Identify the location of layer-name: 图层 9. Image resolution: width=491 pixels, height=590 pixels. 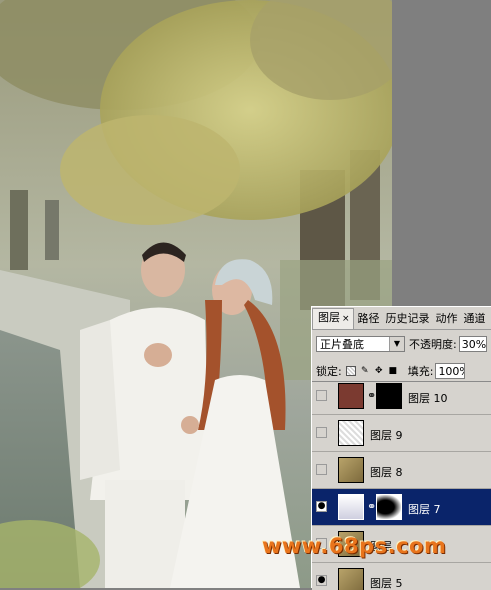
(386, 435).